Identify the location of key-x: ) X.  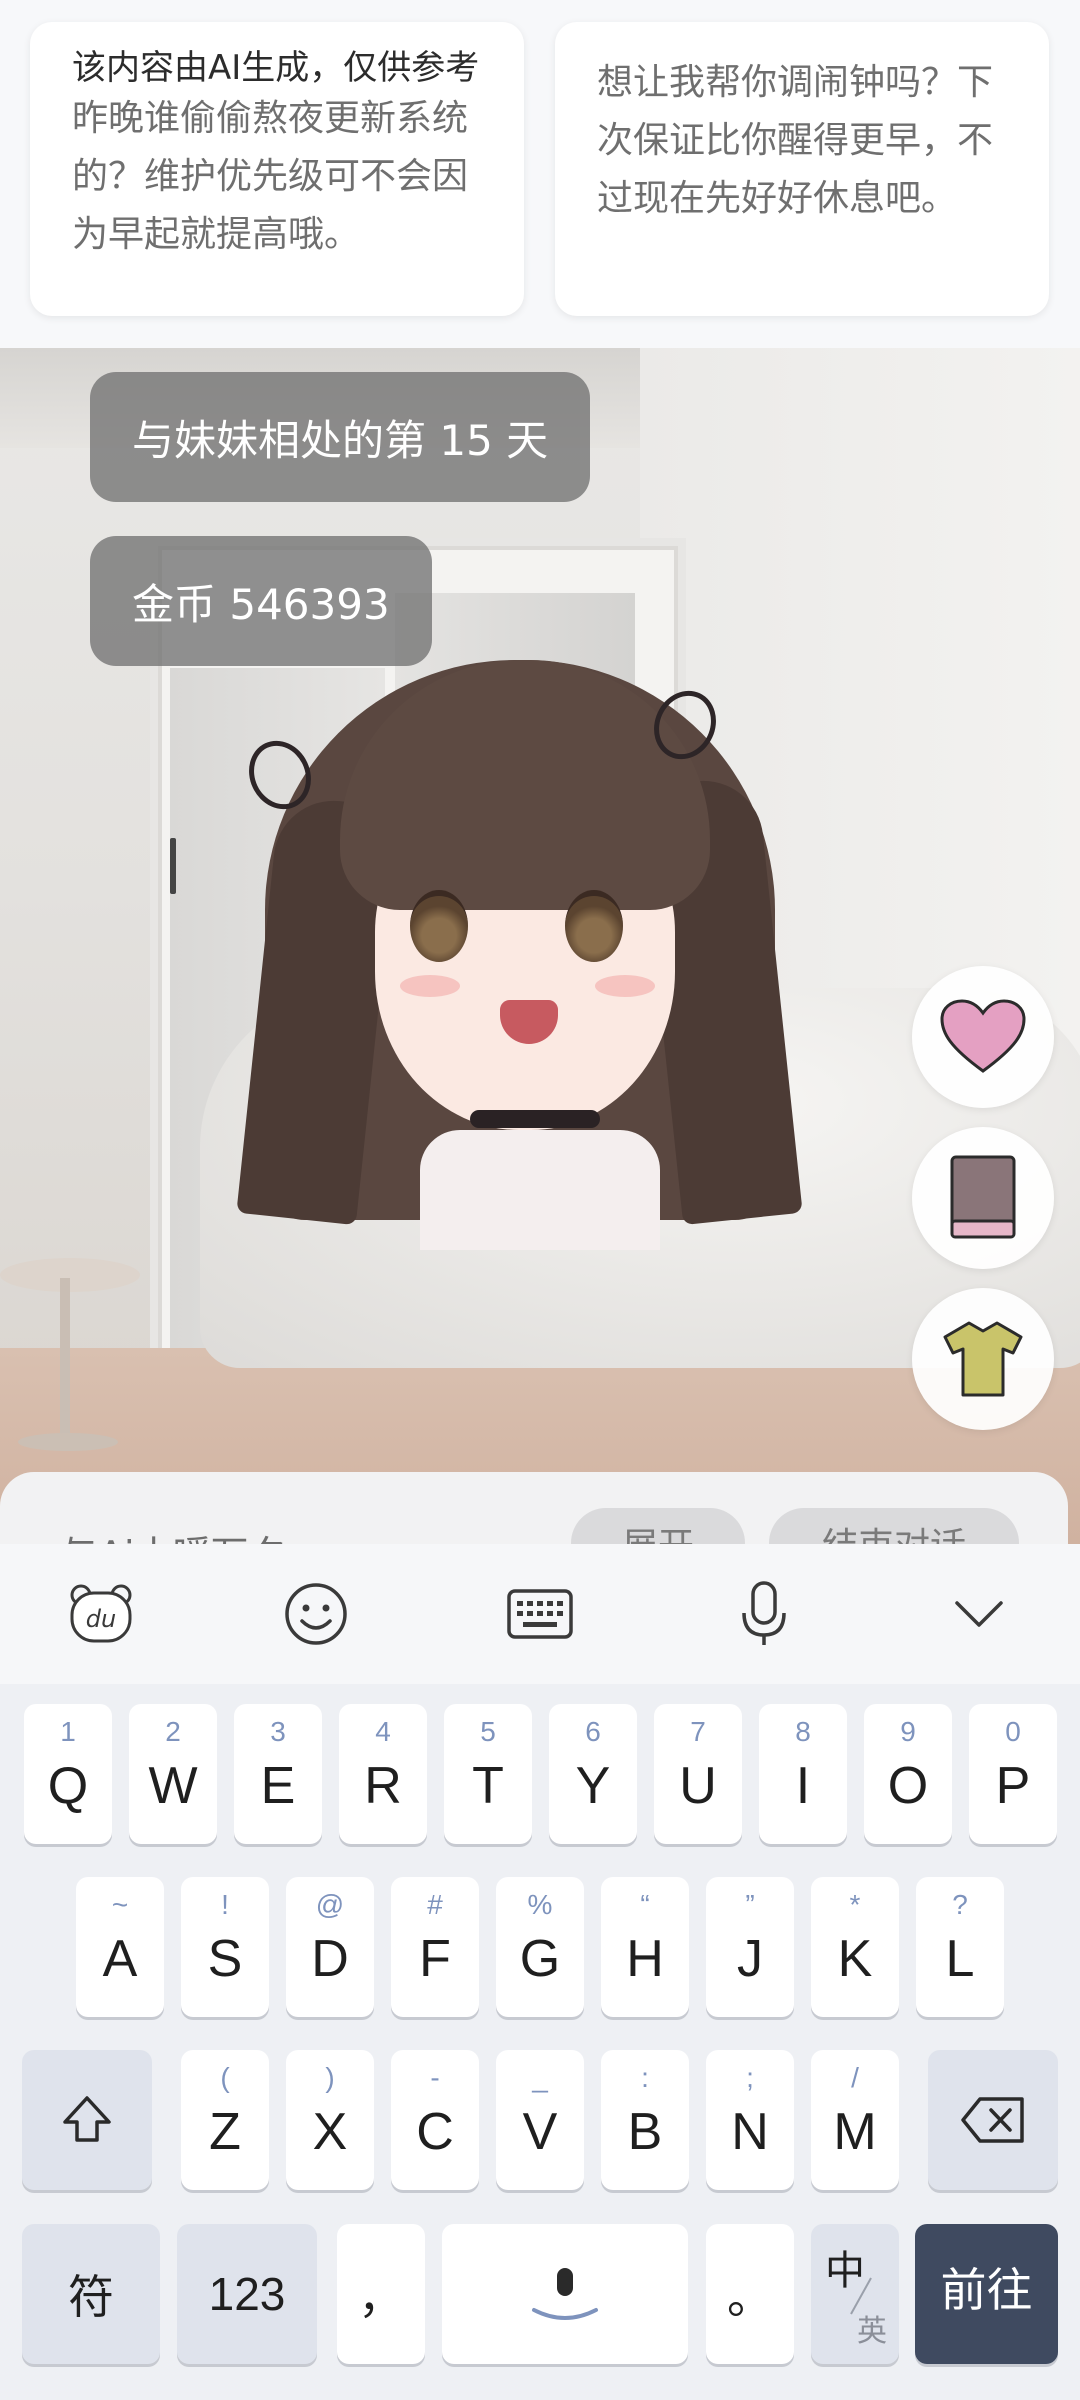
(330, 2120).